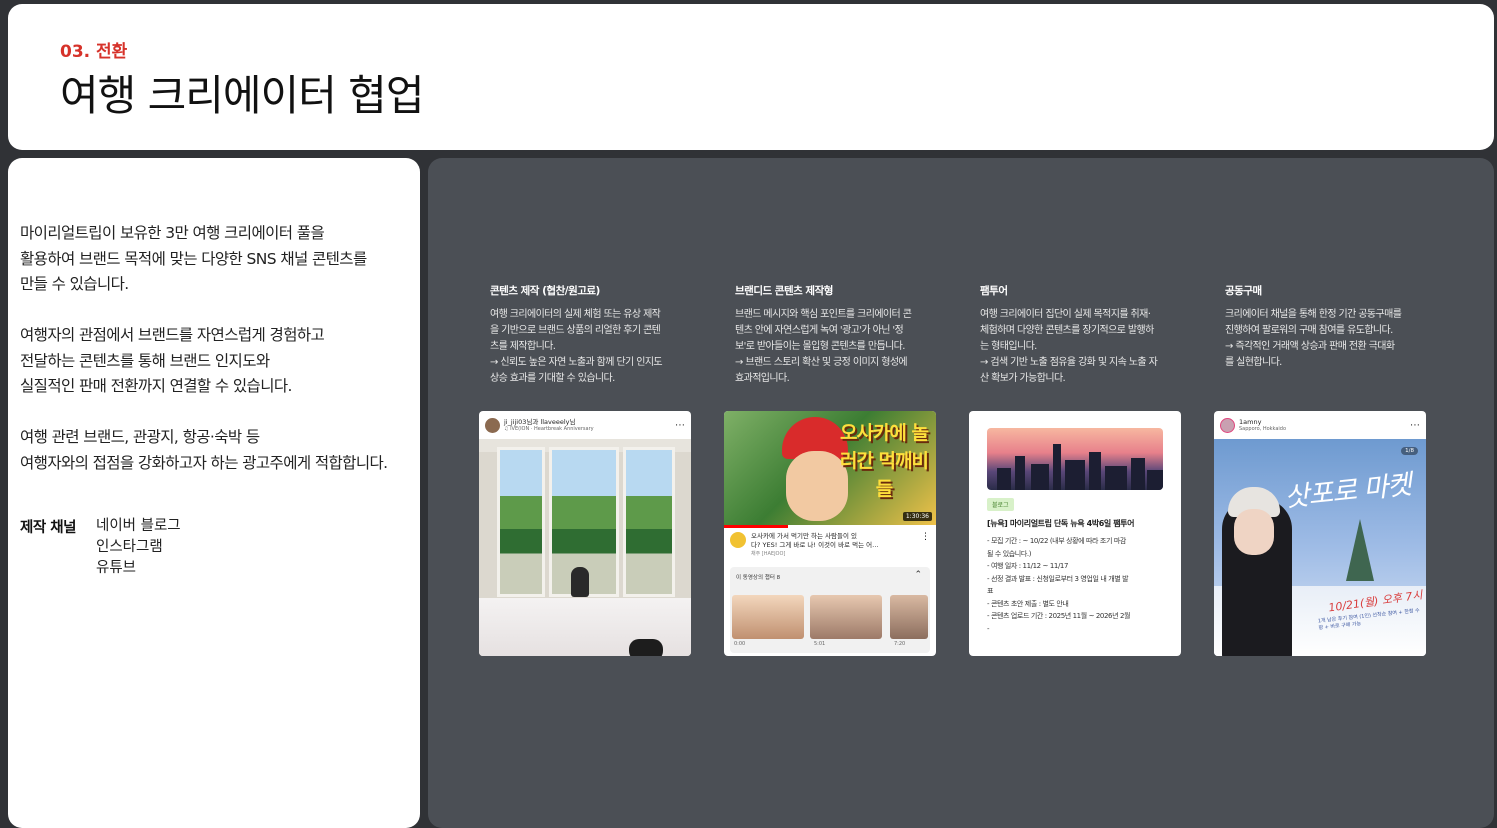 Image resolution: width=1497 pixels, height=828 pixels. I want to click on blog-line: - 선정 결과 발표 : 신청일로부터 3 영업일 내 개별 발, so click(1058, 578).